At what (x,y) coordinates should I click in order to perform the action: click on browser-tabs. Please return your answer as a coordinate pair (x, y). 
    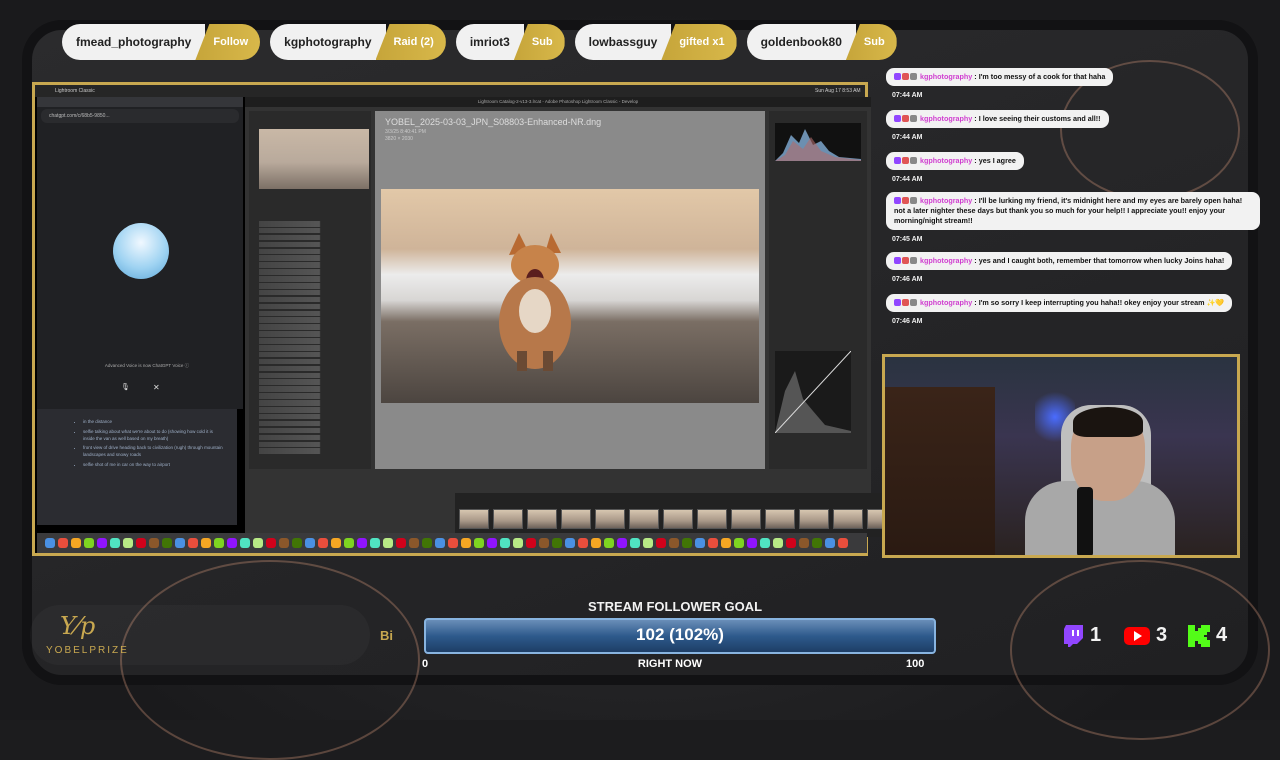
    Looking at the image, I should click on (140, 102).